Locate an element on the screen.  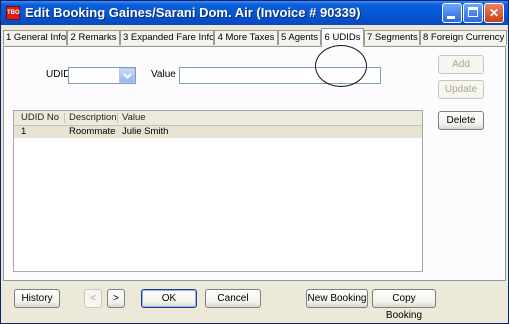
tab-segments: 7 Segments is located at coordinates (392, 37).